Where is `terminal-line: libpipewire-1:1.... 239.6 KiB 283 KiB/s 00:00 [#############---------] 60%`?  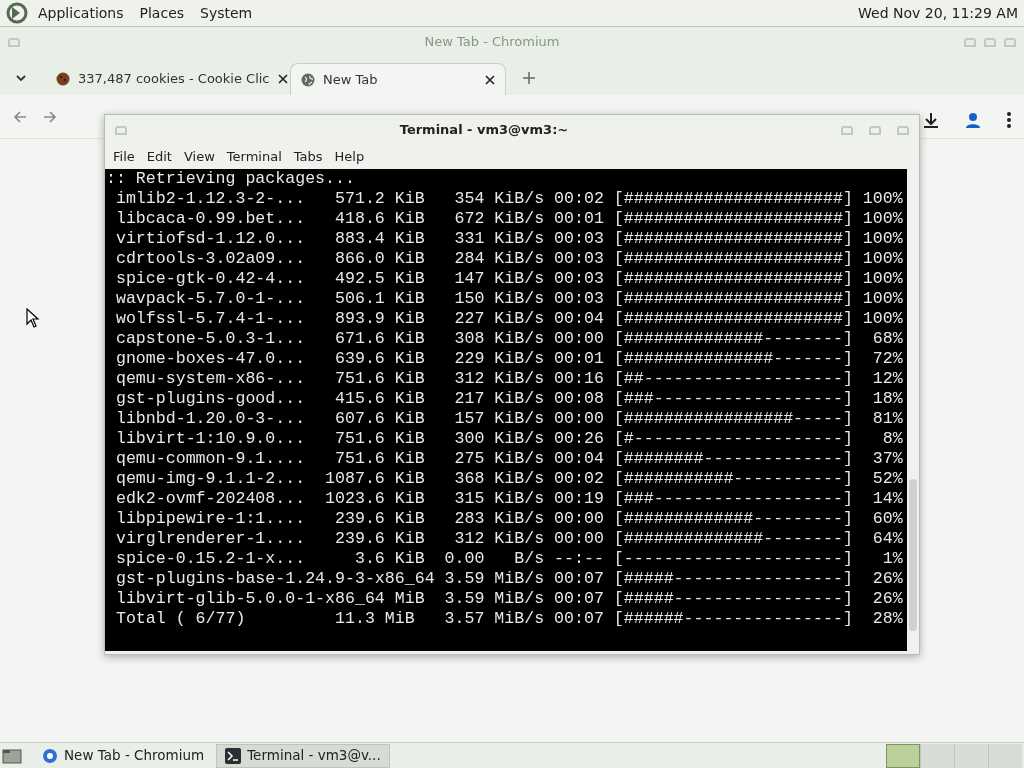 terminal-line: libpipewire-1:1.... 239.6 KiB 283 KiB/s 00:00 [#############---------] 60% is located at coordinates (509, 519).